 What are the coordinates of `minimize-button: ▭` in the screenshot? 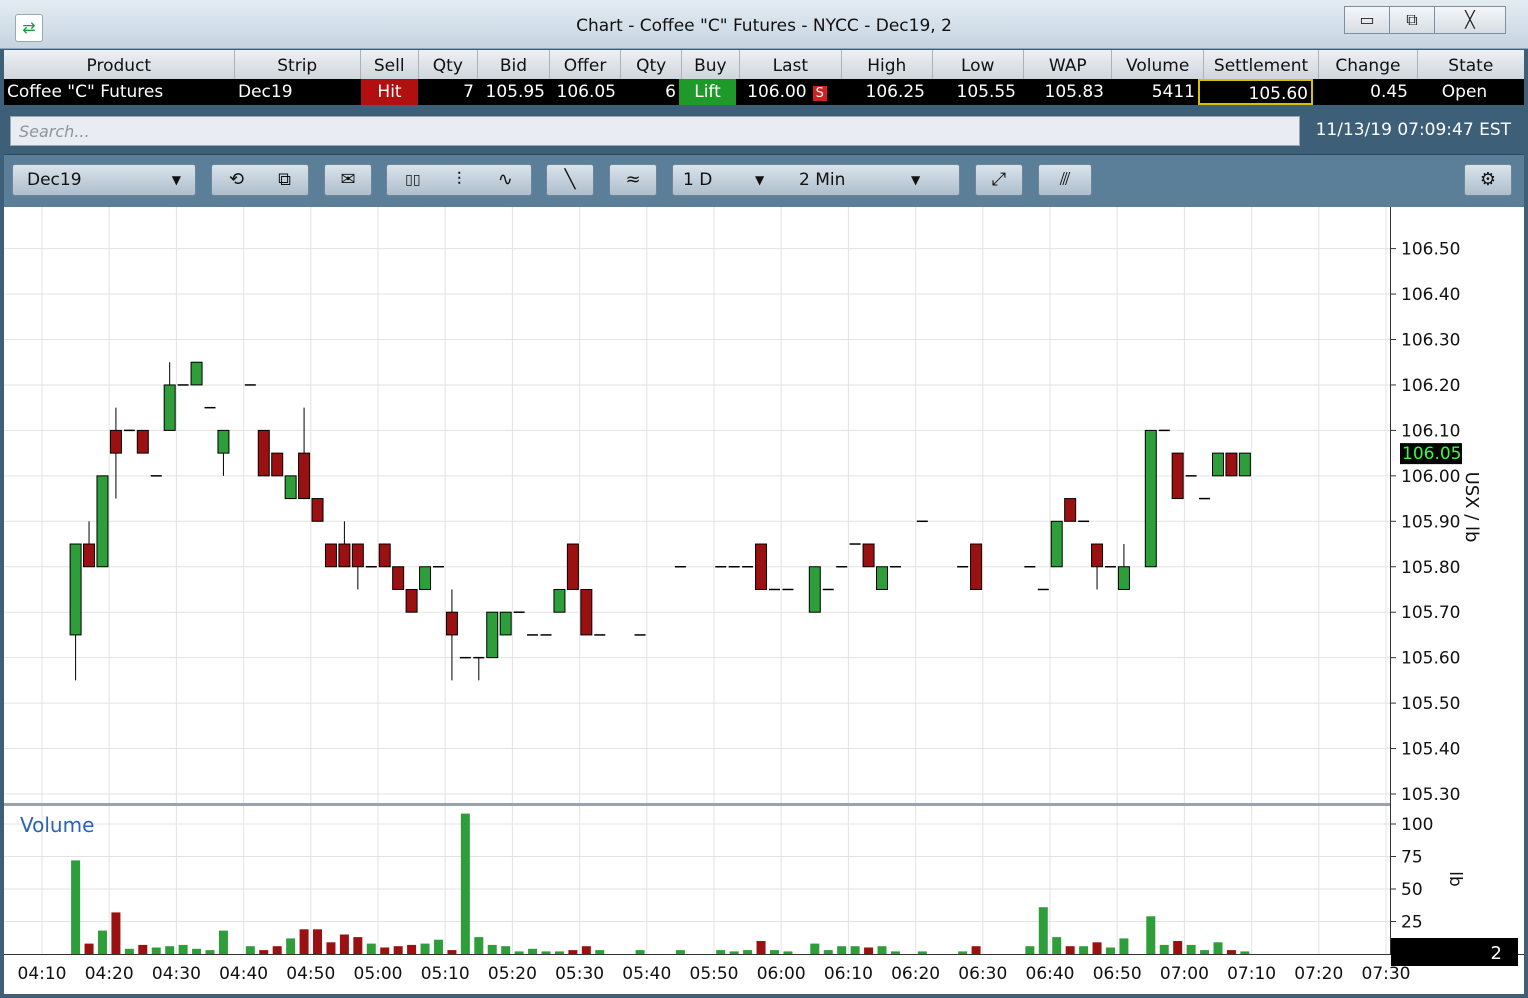 It's located at (1367, 20).